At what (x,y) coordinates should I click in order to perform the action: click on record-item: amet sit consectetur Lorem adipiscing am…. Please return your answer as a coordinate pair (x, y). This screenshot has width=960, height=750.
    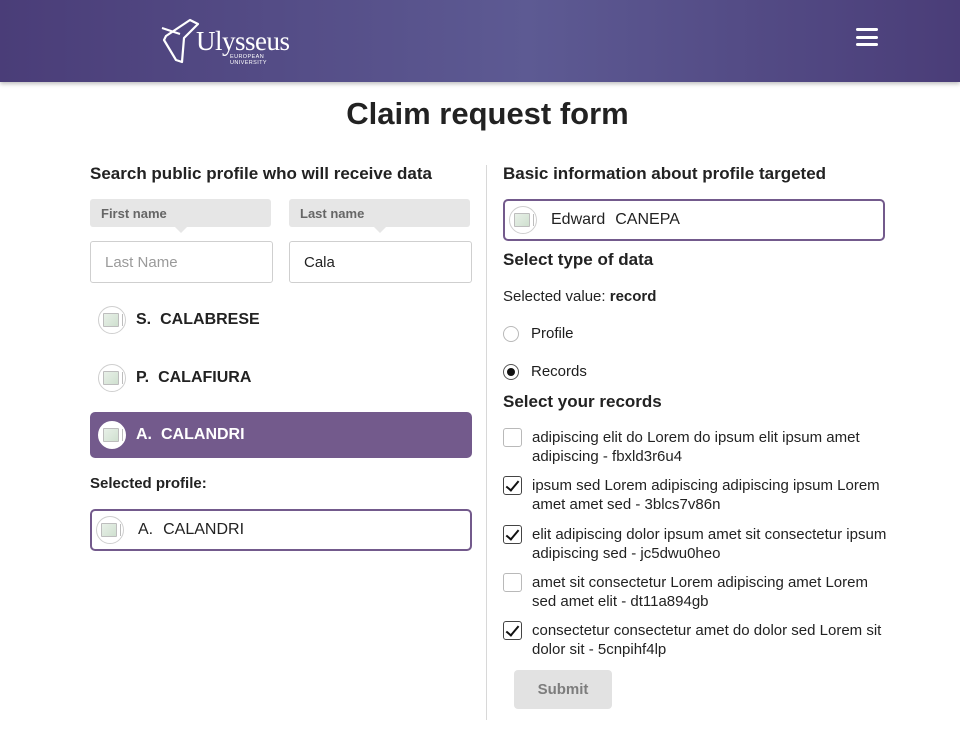
    Looking at the image, I should click on (695, 592).